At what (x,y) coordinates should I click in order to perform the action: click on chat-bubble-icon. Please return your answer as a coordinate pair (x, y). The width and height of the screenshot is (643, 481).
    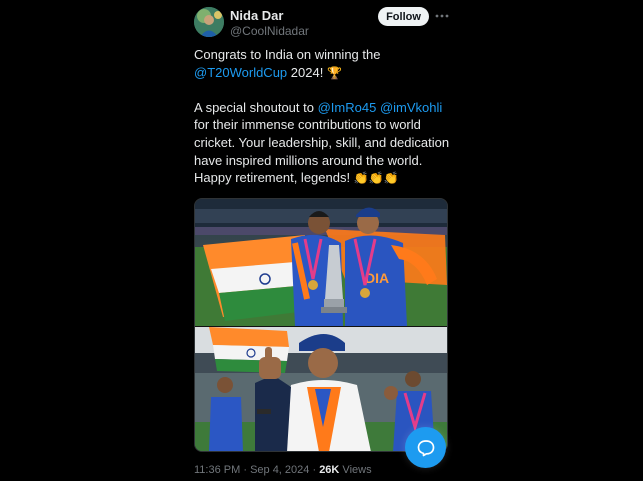
    Looking at the image, I should click on (425, 447).